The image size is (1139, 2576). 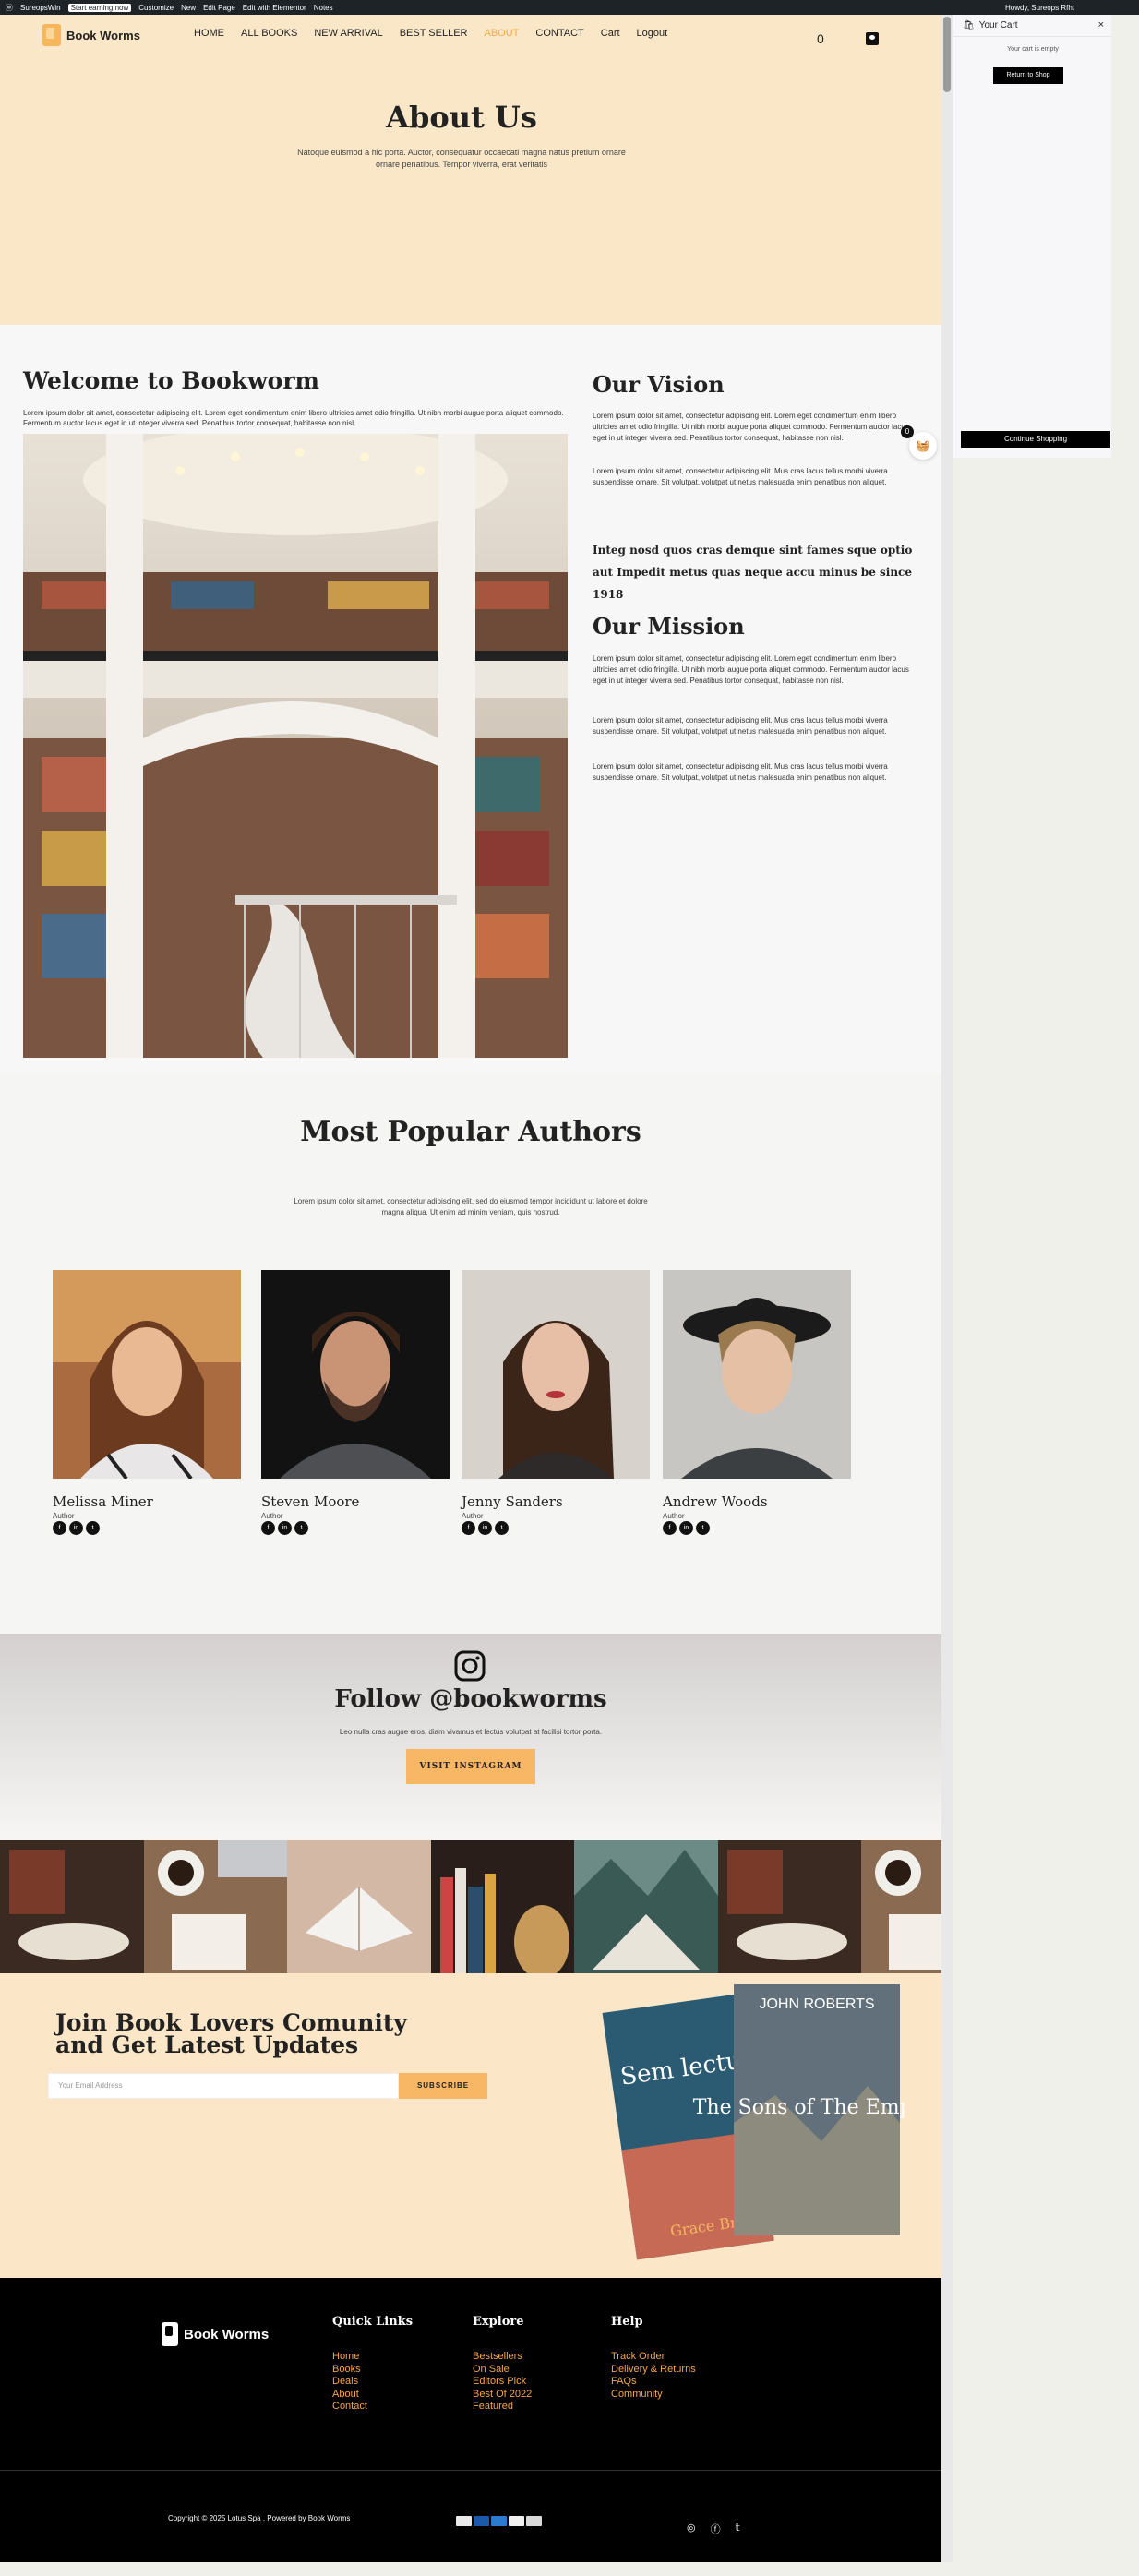 I want to click on footer-link: Editors Pick, so click(x=502, y=2383).